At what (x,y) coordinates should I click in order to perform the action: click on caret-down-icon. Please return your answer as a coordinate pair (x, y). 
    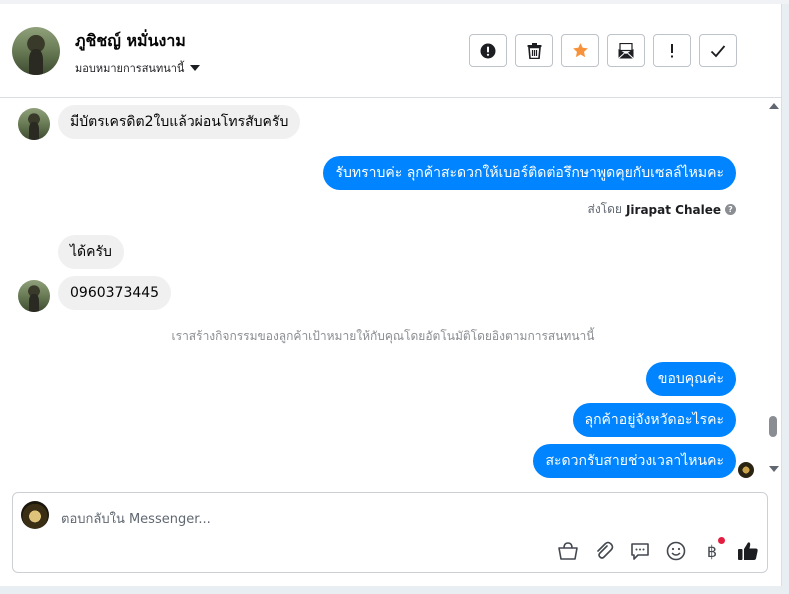
    Looking at the image, I should click on (195, 68).